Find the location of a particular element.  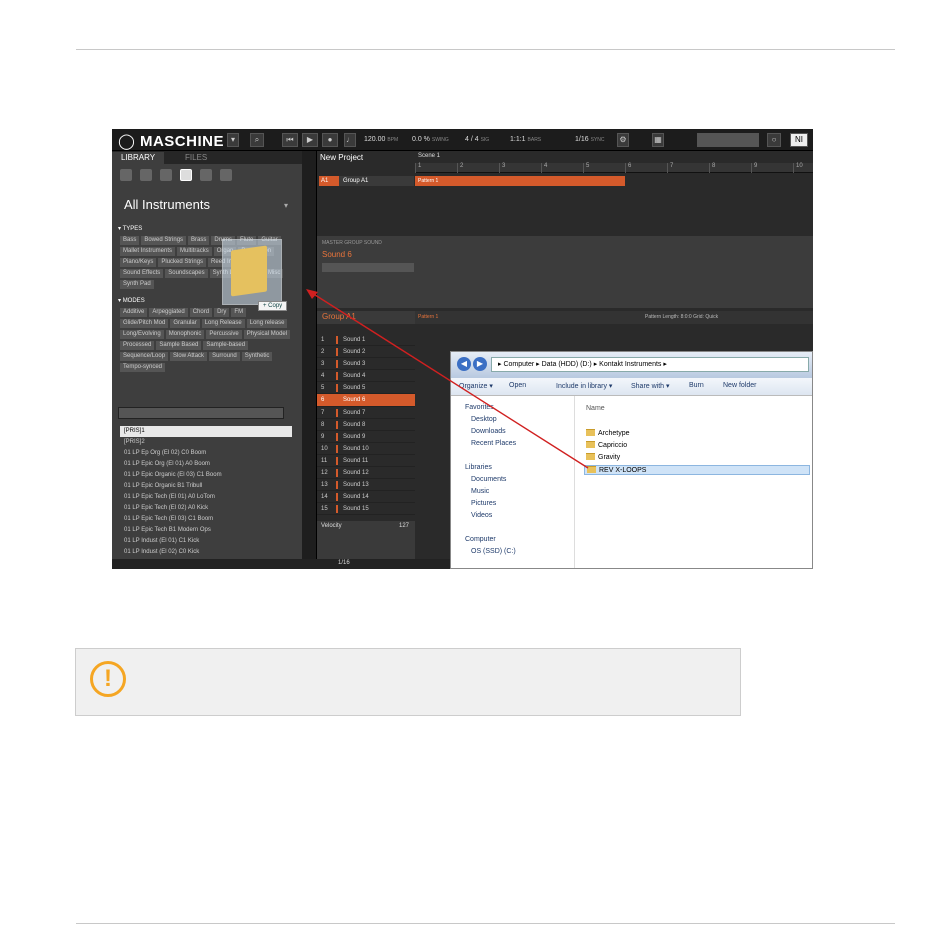

drag-arrow is located at coordinates (447, 379).